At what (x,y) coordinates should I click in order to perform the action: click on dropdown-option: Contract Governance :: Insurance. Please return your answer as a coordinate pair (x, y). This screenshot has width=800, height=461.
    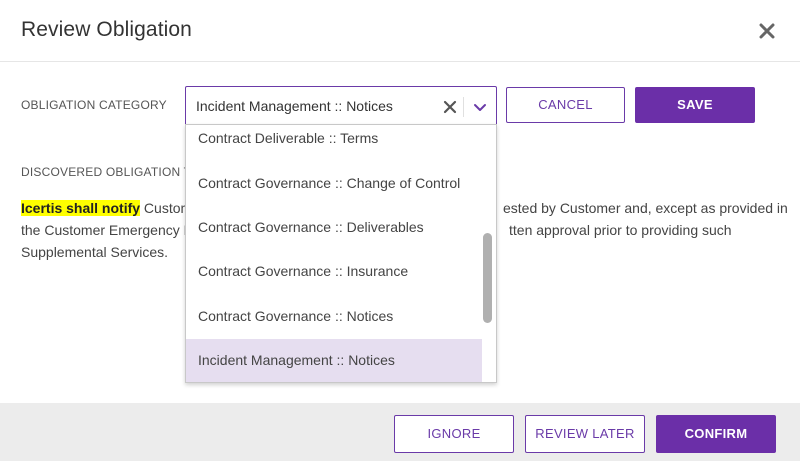
    Looking at the image, I should click on (334, 271).